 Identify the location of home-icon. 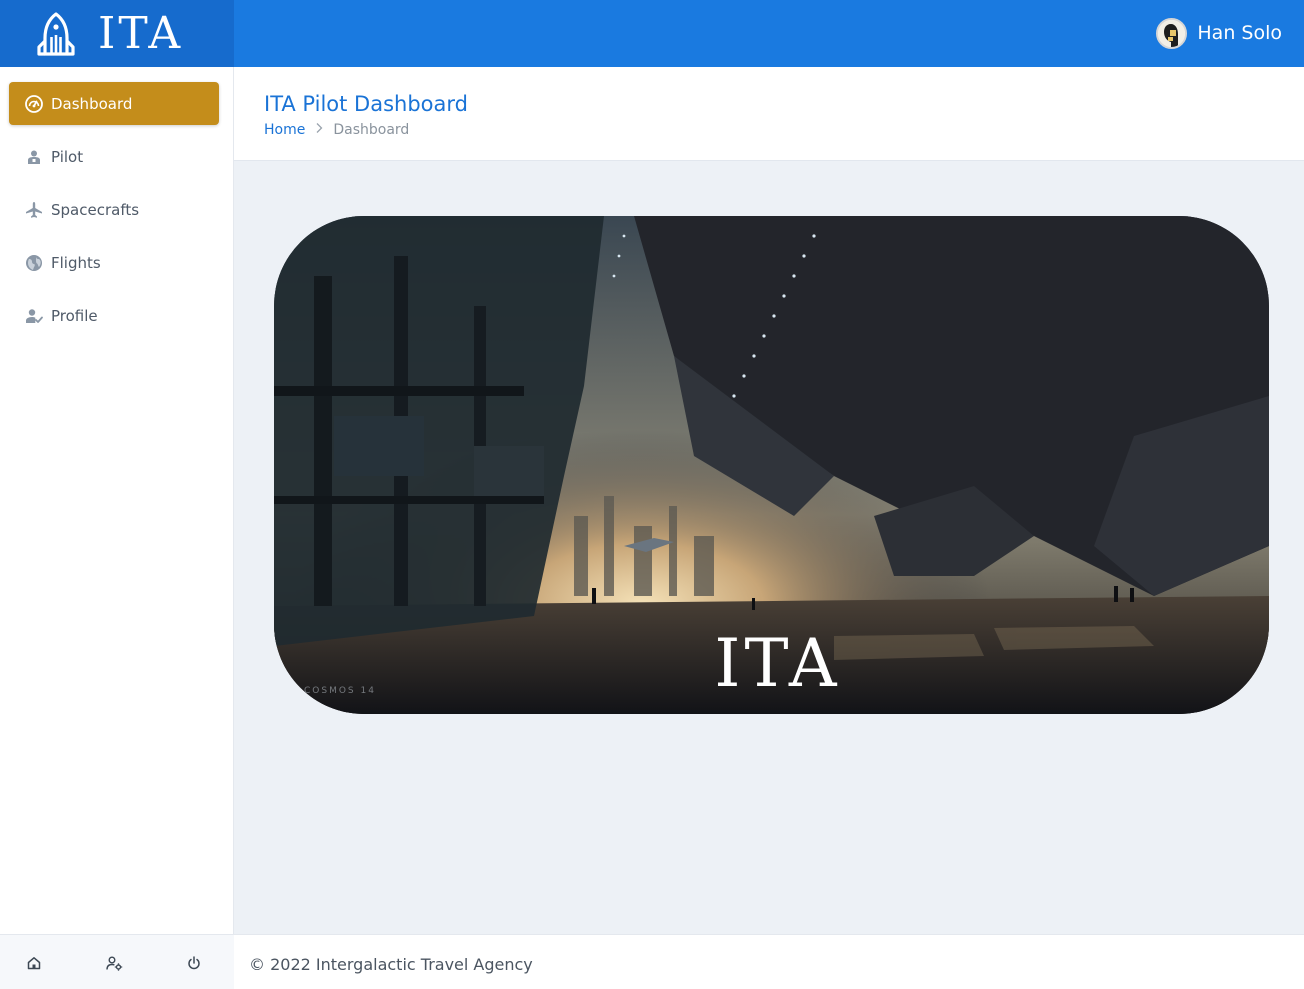
(34, 963).